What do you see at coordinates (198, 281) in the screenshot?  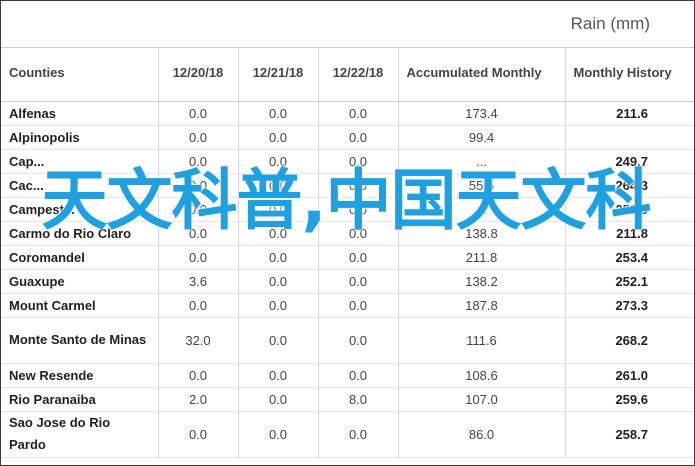 I see `date-1-cell: 3.6` at bounding box center [198, 281].